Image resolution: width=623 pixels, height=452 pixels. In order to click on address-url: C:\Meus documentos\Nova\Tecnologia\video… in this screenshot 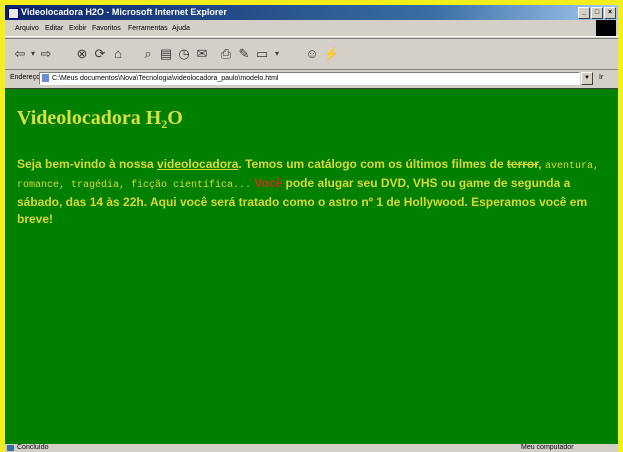, I will do `click(165, 78)`.